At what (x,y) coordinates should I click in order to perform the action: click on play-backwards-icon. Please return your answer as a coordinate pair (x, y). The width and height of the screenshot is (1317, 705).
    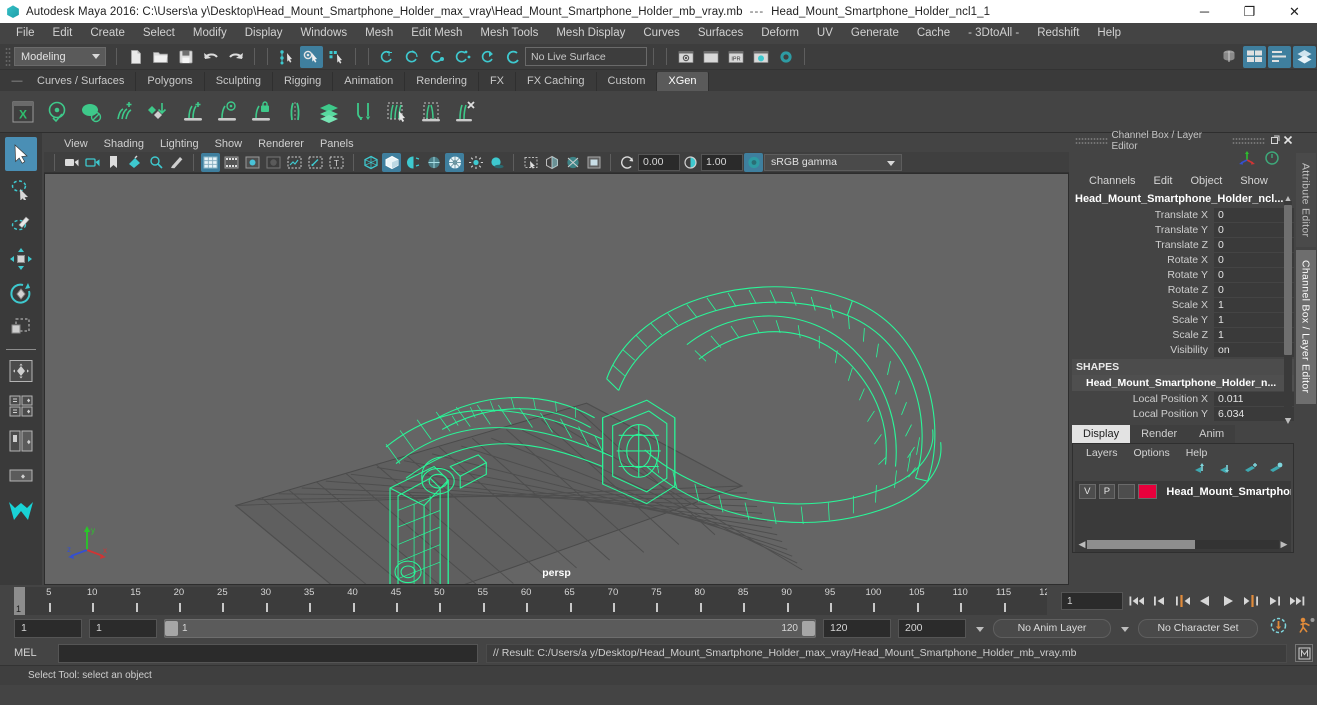
    Looking at the image, I should click on (1205, 601).